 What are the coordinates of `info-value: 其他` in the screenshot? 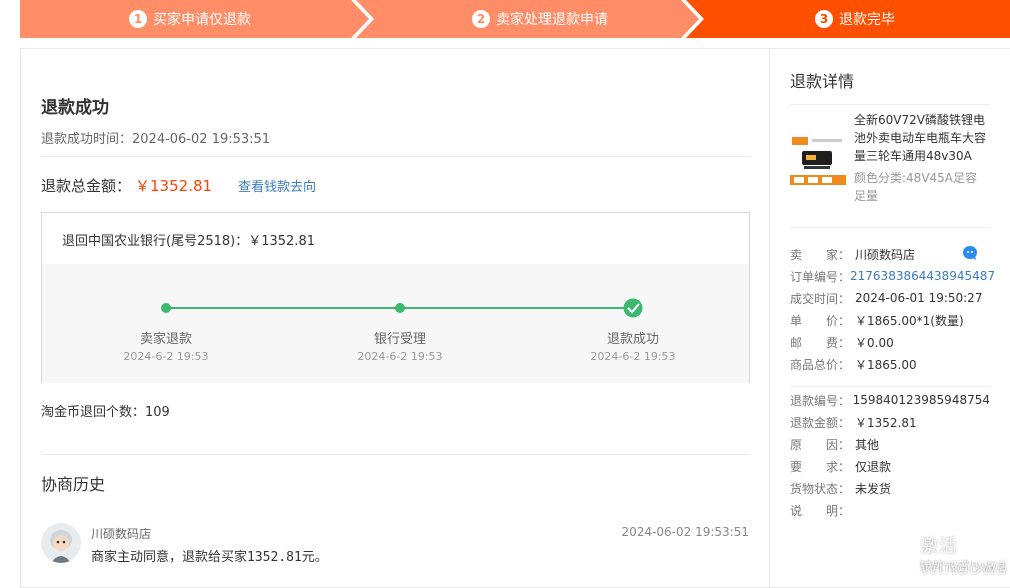 It's located at (867, 444).